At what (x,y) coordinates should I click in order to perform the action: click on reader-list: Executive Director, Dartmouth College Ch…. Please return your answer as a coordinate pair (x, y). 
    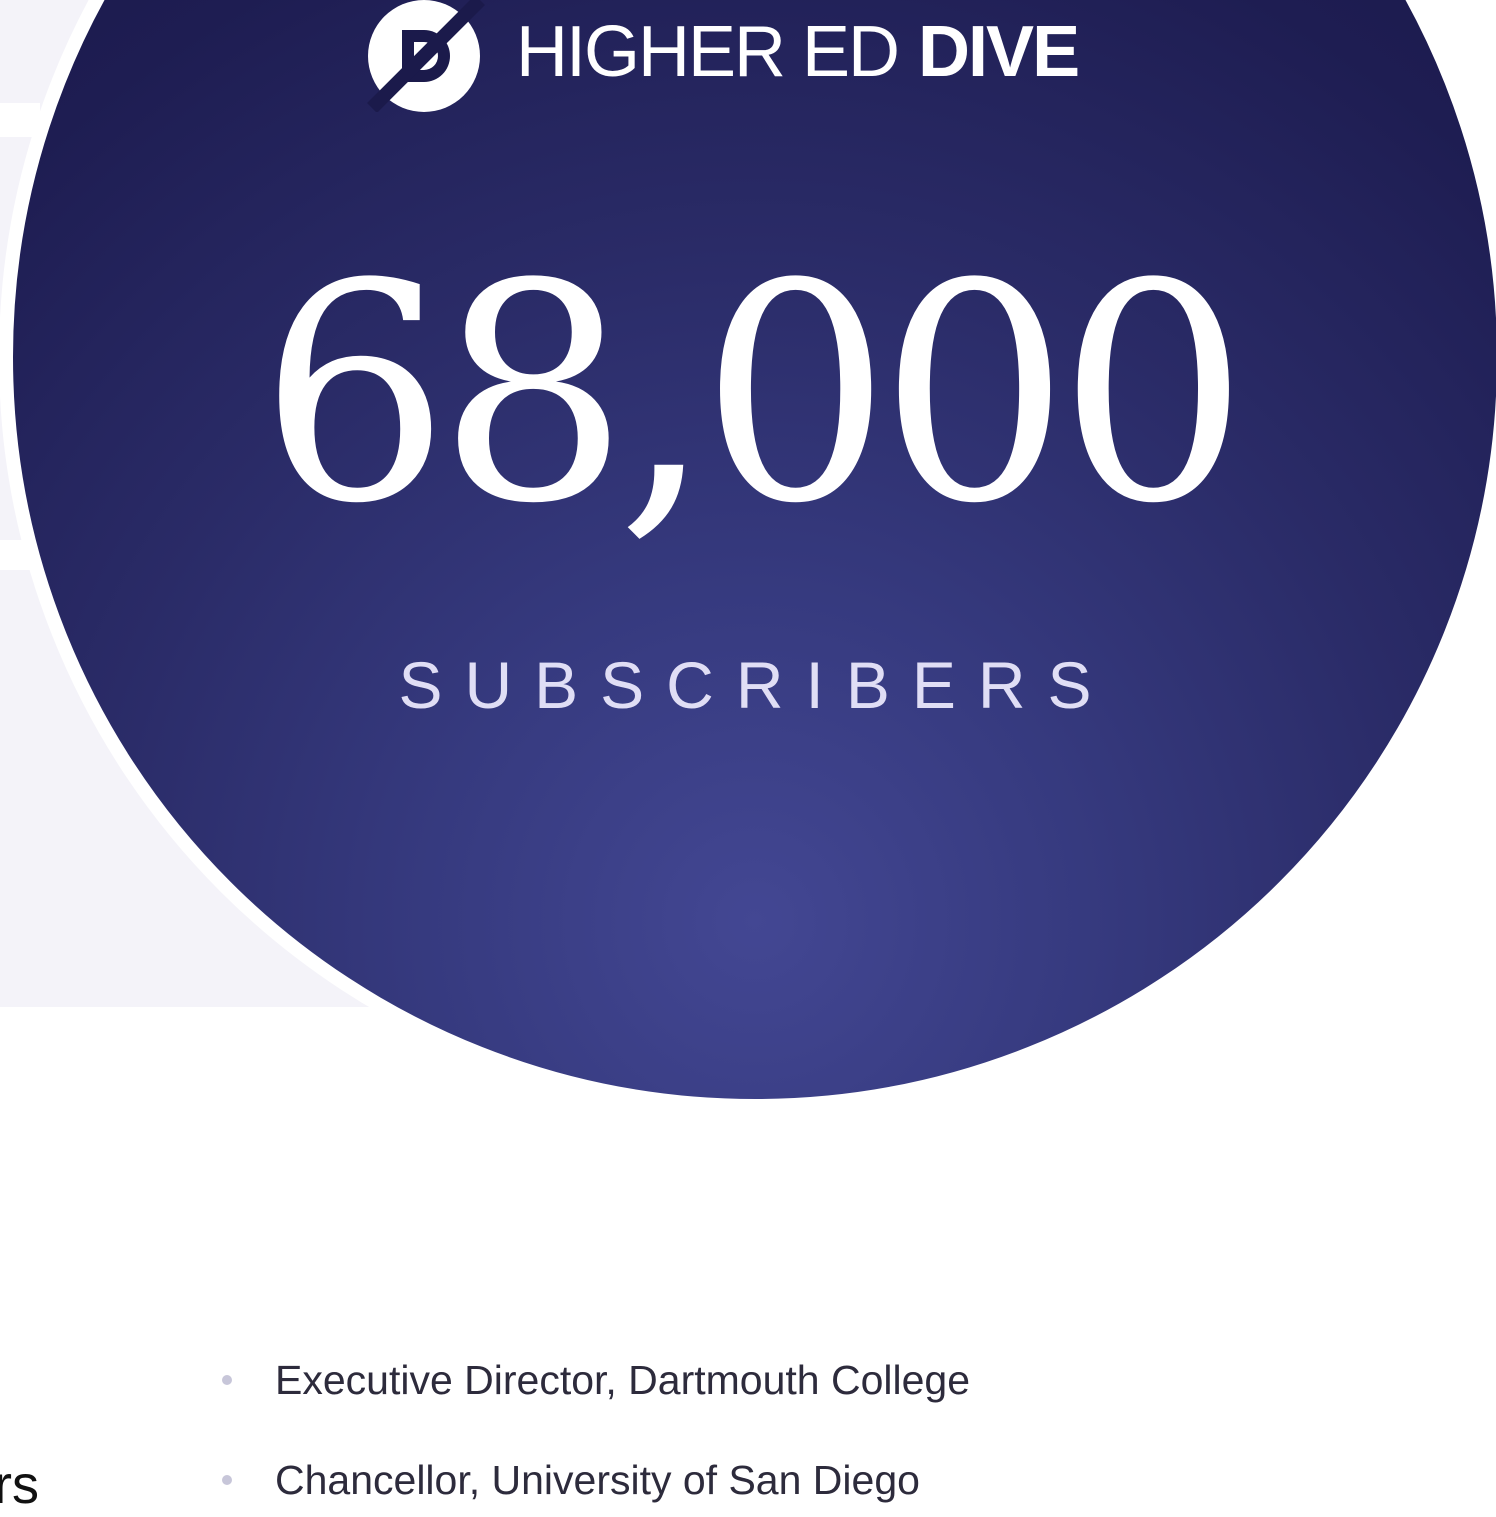
    Looking at the image, I should click on (596, 1423).